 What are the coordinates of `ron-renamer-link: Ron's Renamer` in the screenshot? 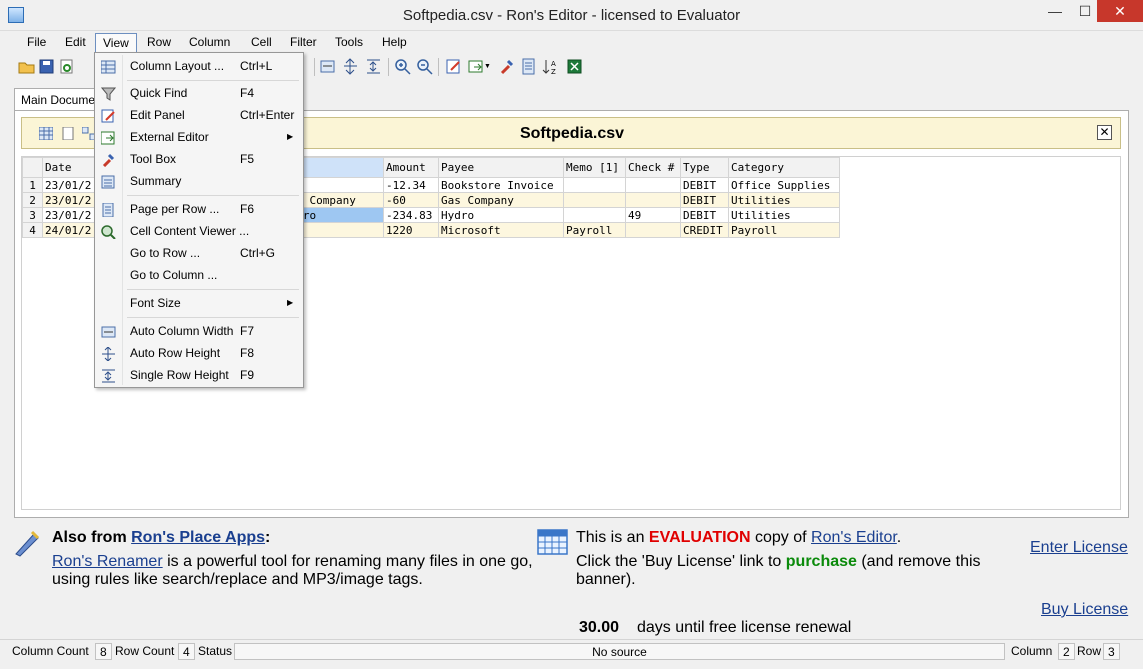 It's located at (107, 561).